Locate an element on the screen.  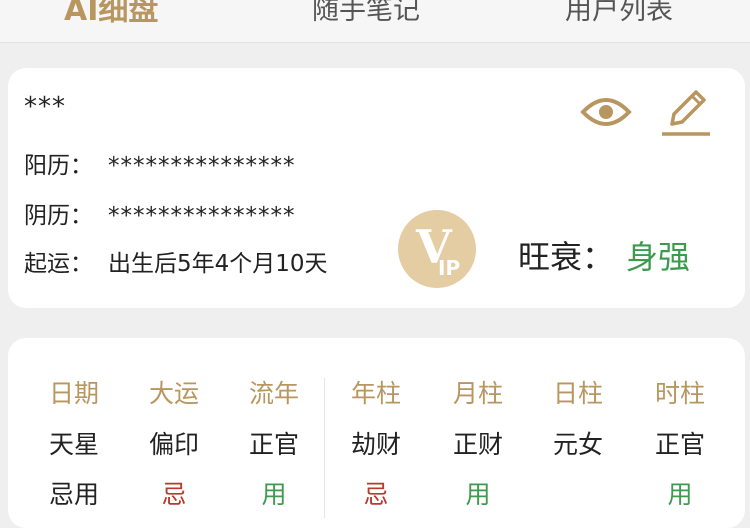
column-header: 大运 is located at coordinates (173, 393).